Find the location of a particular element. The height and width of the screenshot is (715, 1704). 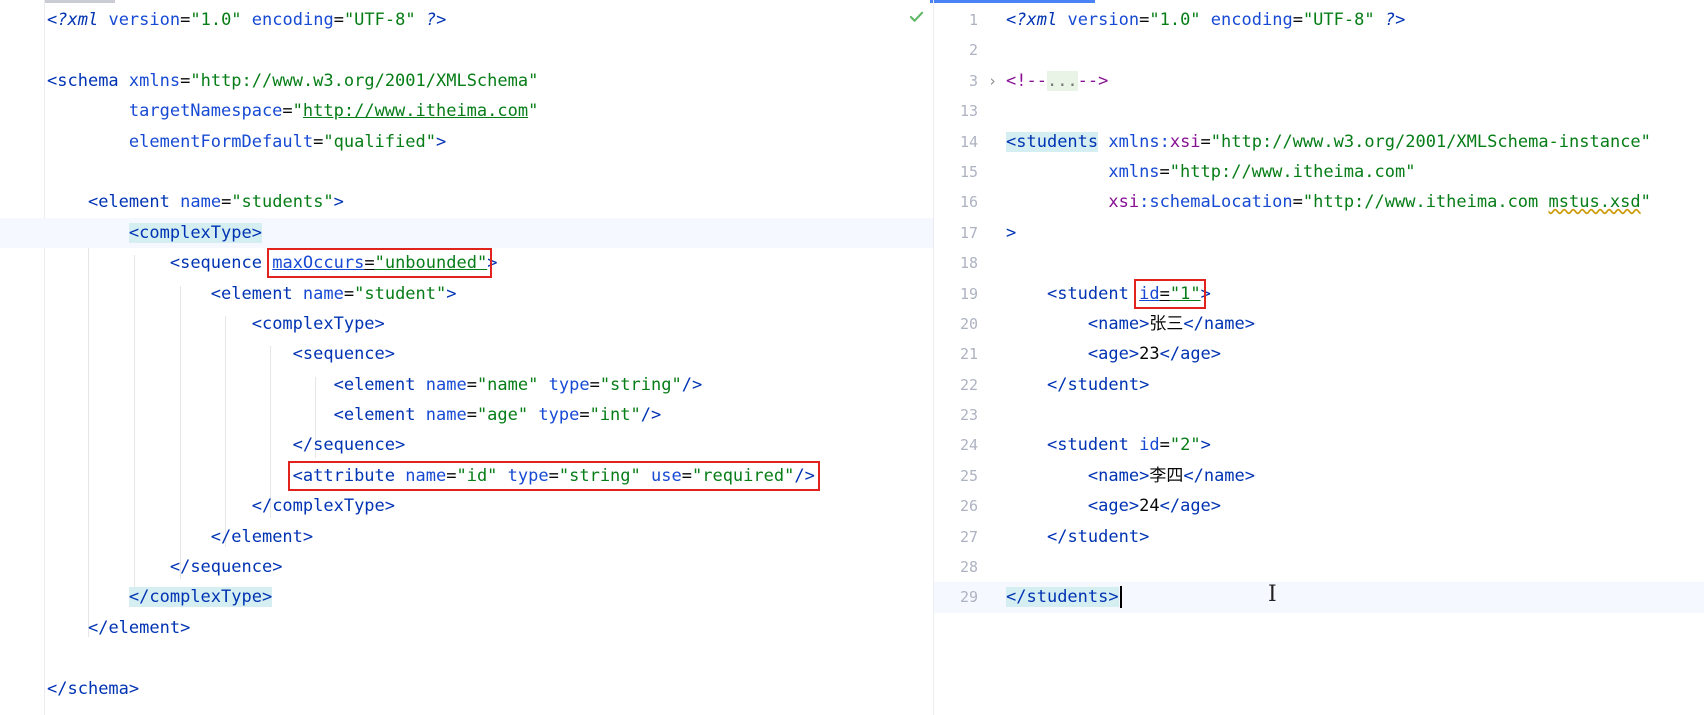

code-line: <sequence> is located at coordinates (466, 354).